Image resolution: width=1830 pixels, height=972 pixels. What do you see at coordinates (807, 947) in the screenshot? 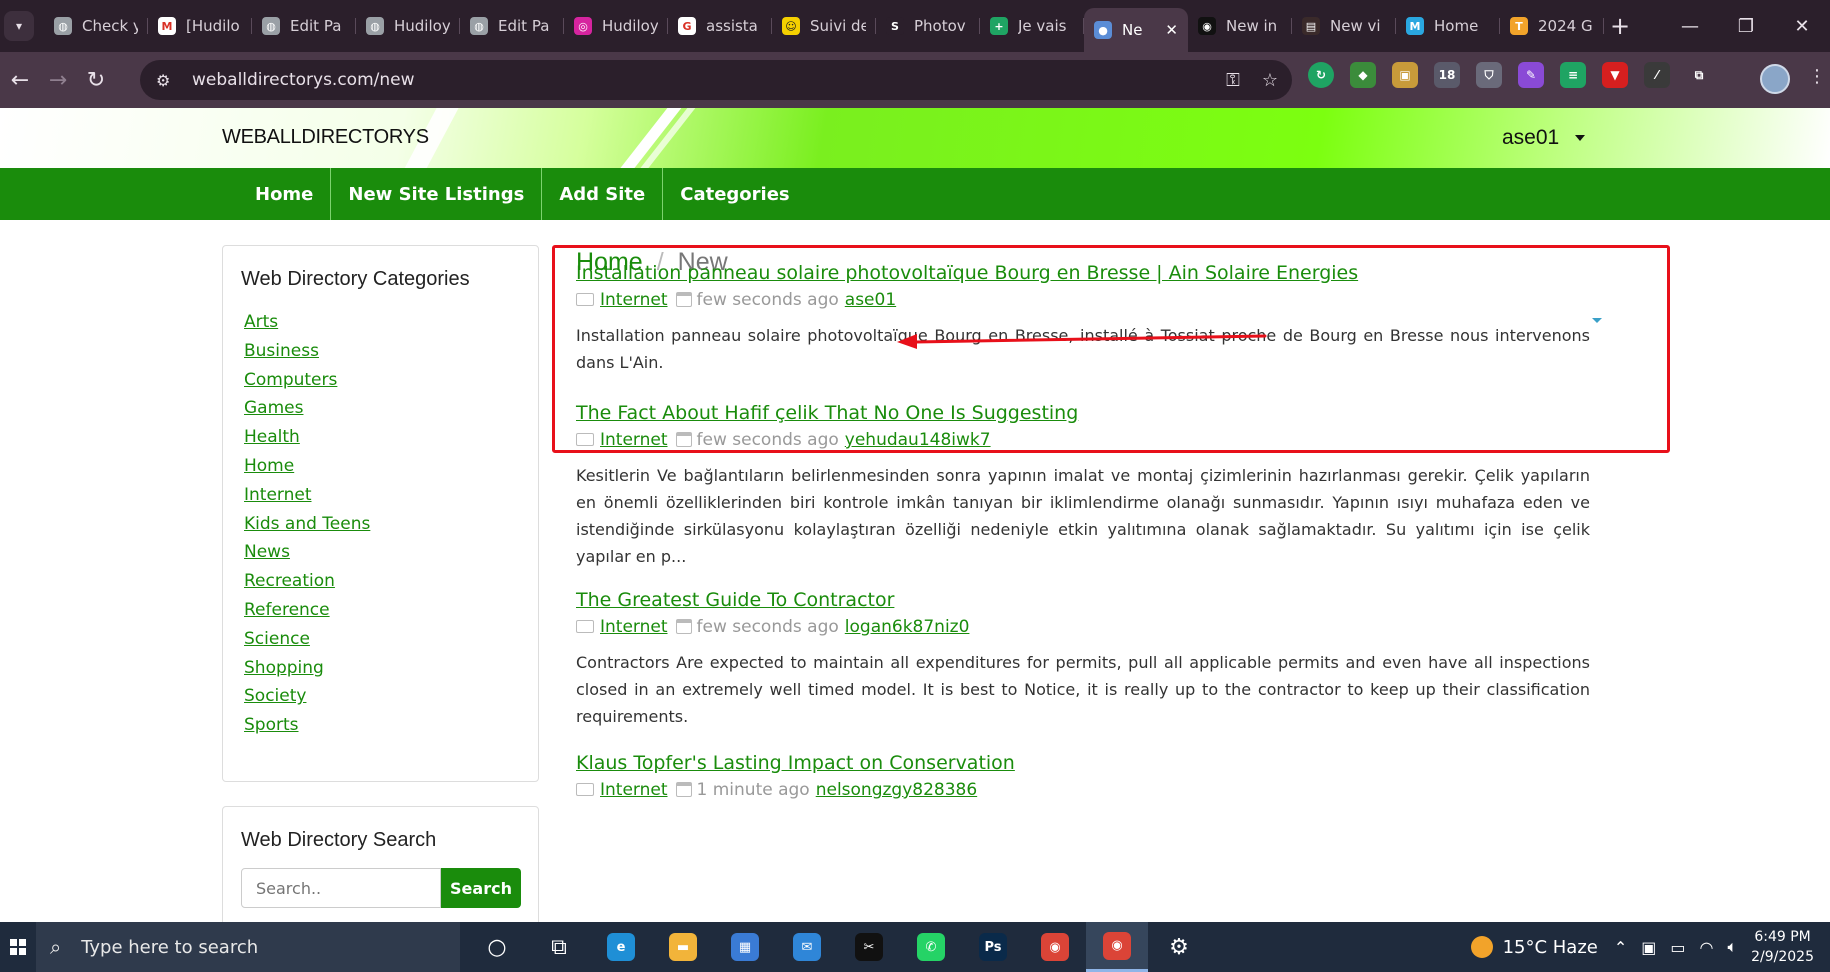
I see `mail-taskbar-button: ✉` at bounding box center [807, 947].